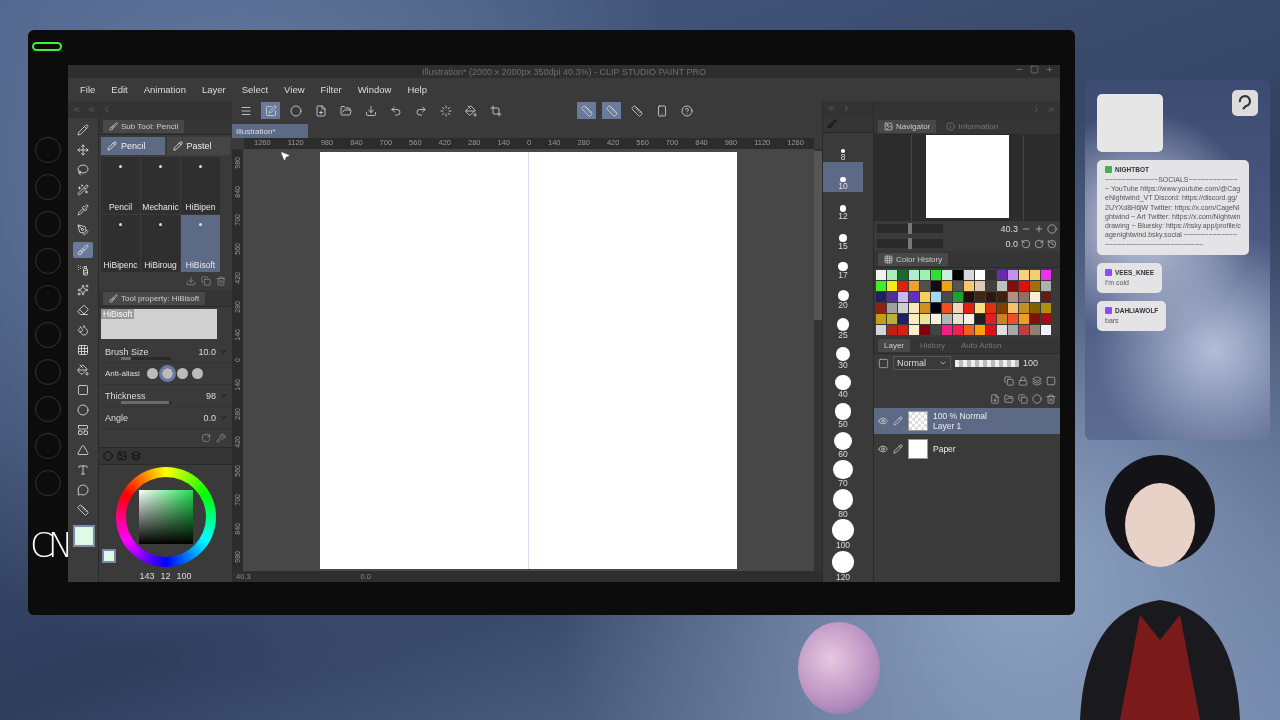 Image resolution: width=1280 pixels, height=720 pixels. What do you see at coordinates (843, 566) in the screenshot?
I see `brush-size-item: 120` at bounding box center [843, 566].